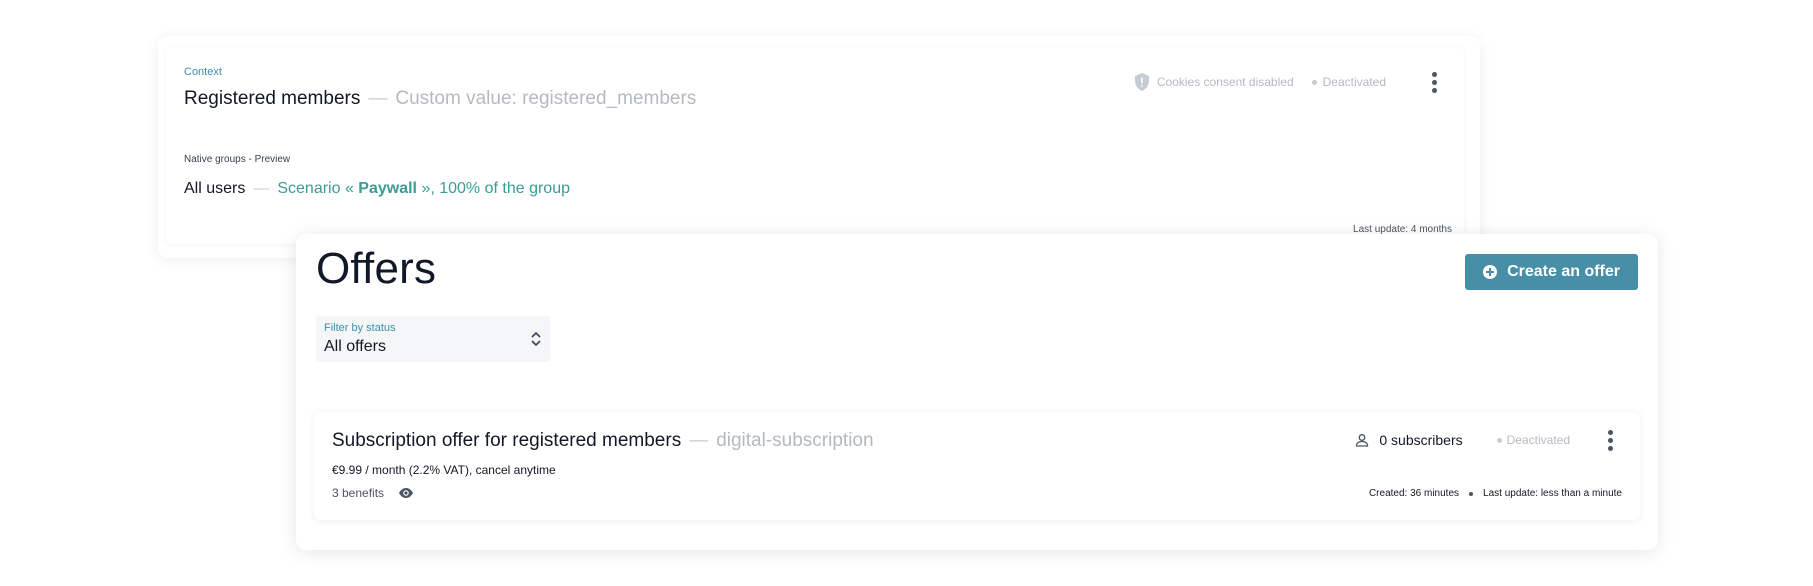 The image size is (1813, 586). Describe the element at coordinates (360, 328) in the screenshot. I see `filter-label: Filter by status` at that location.